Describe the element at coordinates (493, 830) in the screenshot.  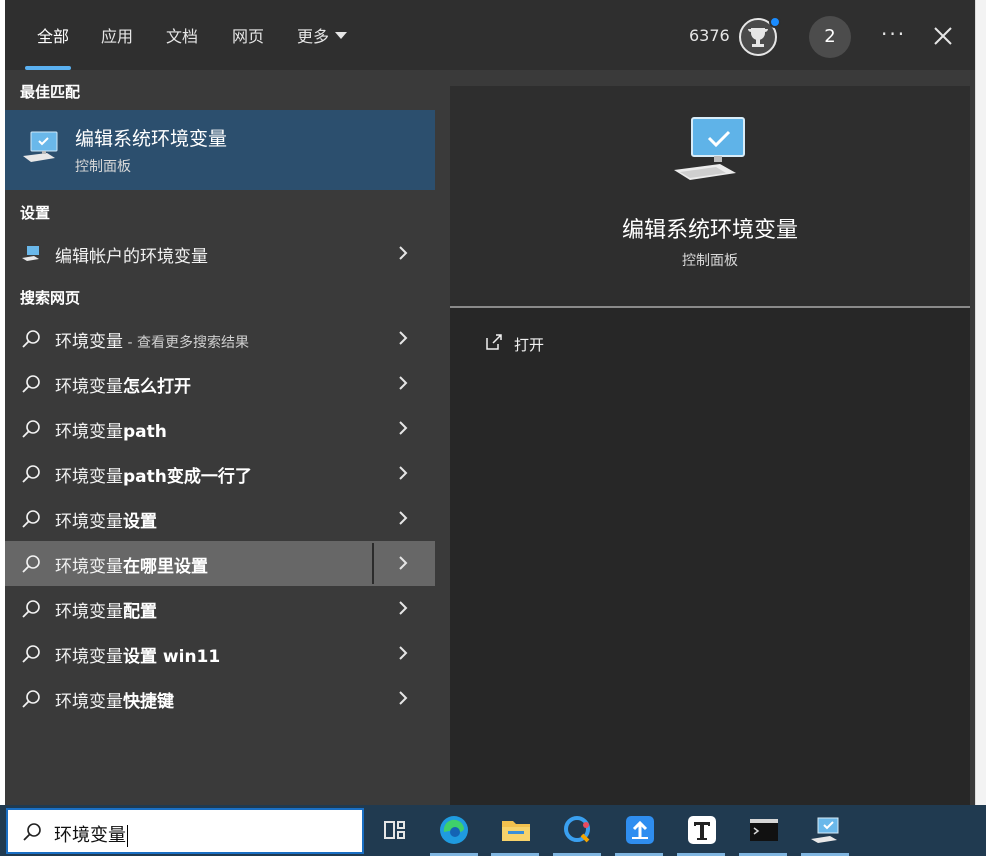
I see `taskbar: 环境变量` at that location.